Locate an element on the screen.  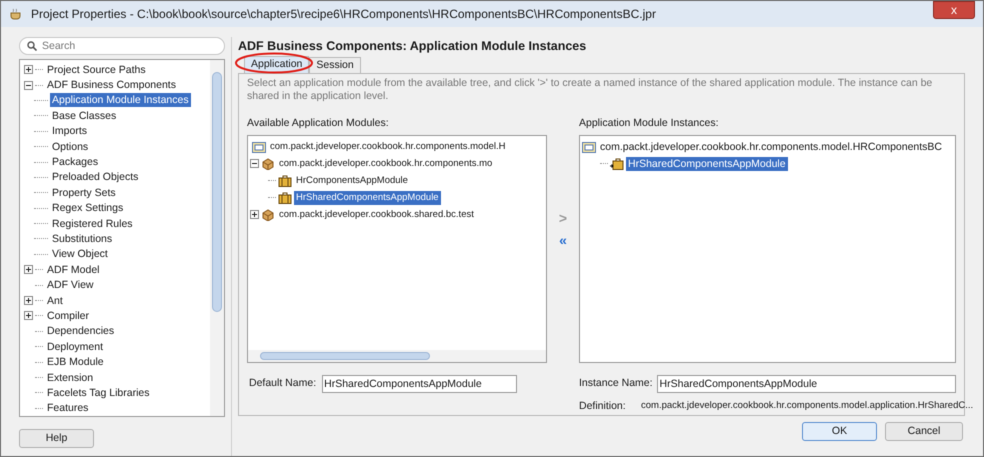
default-name-field: HrSharedComponentsAppModule is located at coordinates (420, 384).